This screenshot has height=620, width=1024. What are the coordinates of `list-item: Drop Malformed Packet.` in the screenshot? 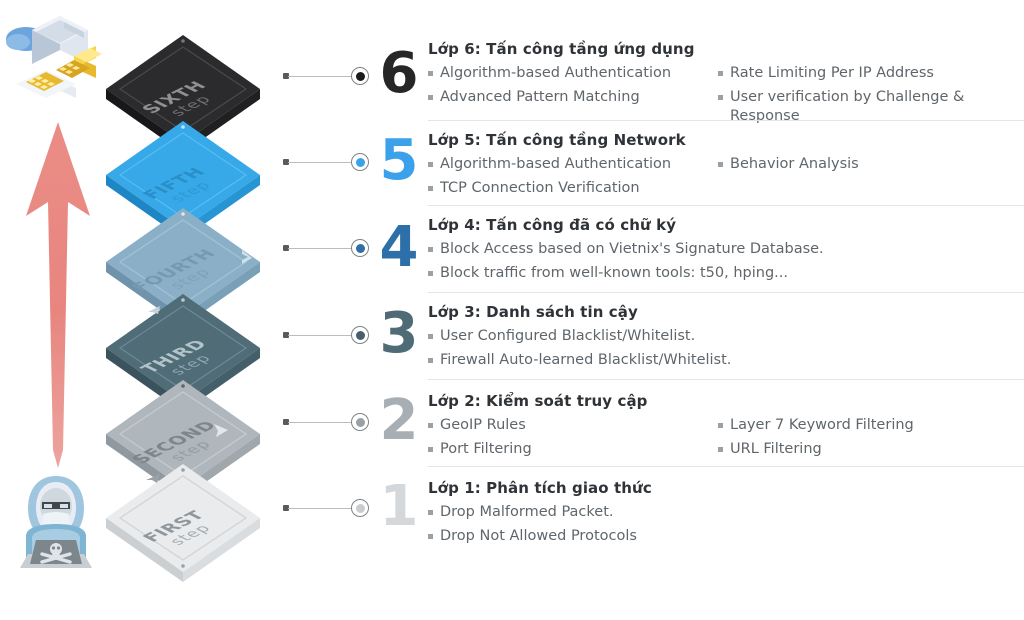 It's located at (726, 513).